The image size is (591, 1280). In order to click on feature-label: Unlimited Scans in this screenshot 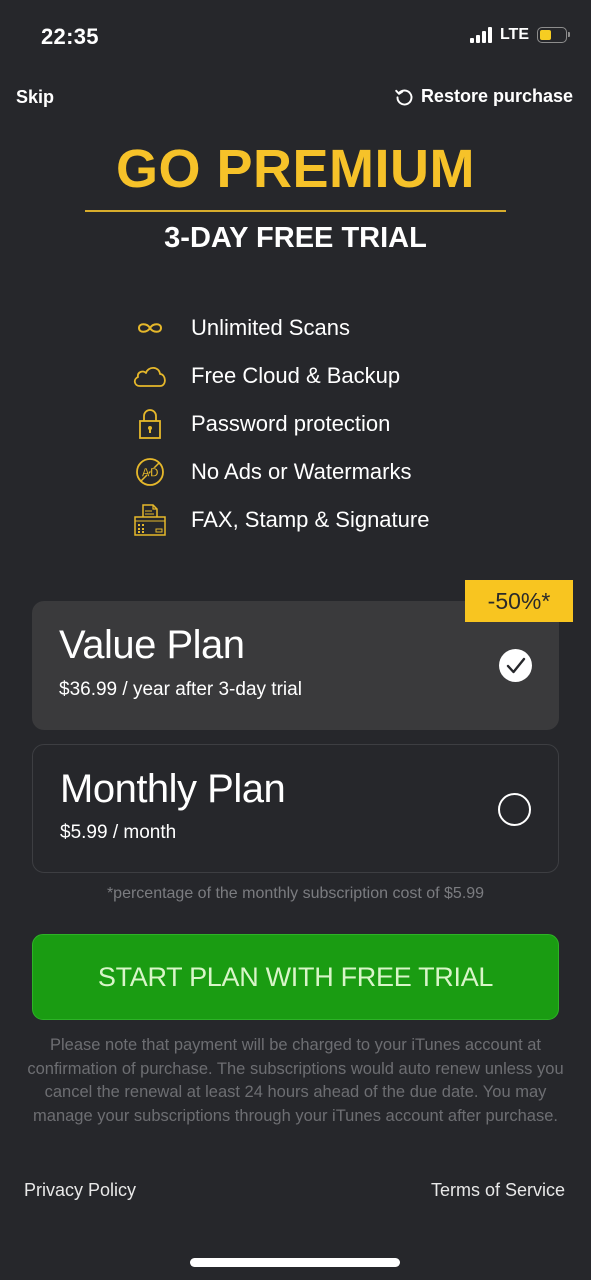, I will do `click(270, 327)`.